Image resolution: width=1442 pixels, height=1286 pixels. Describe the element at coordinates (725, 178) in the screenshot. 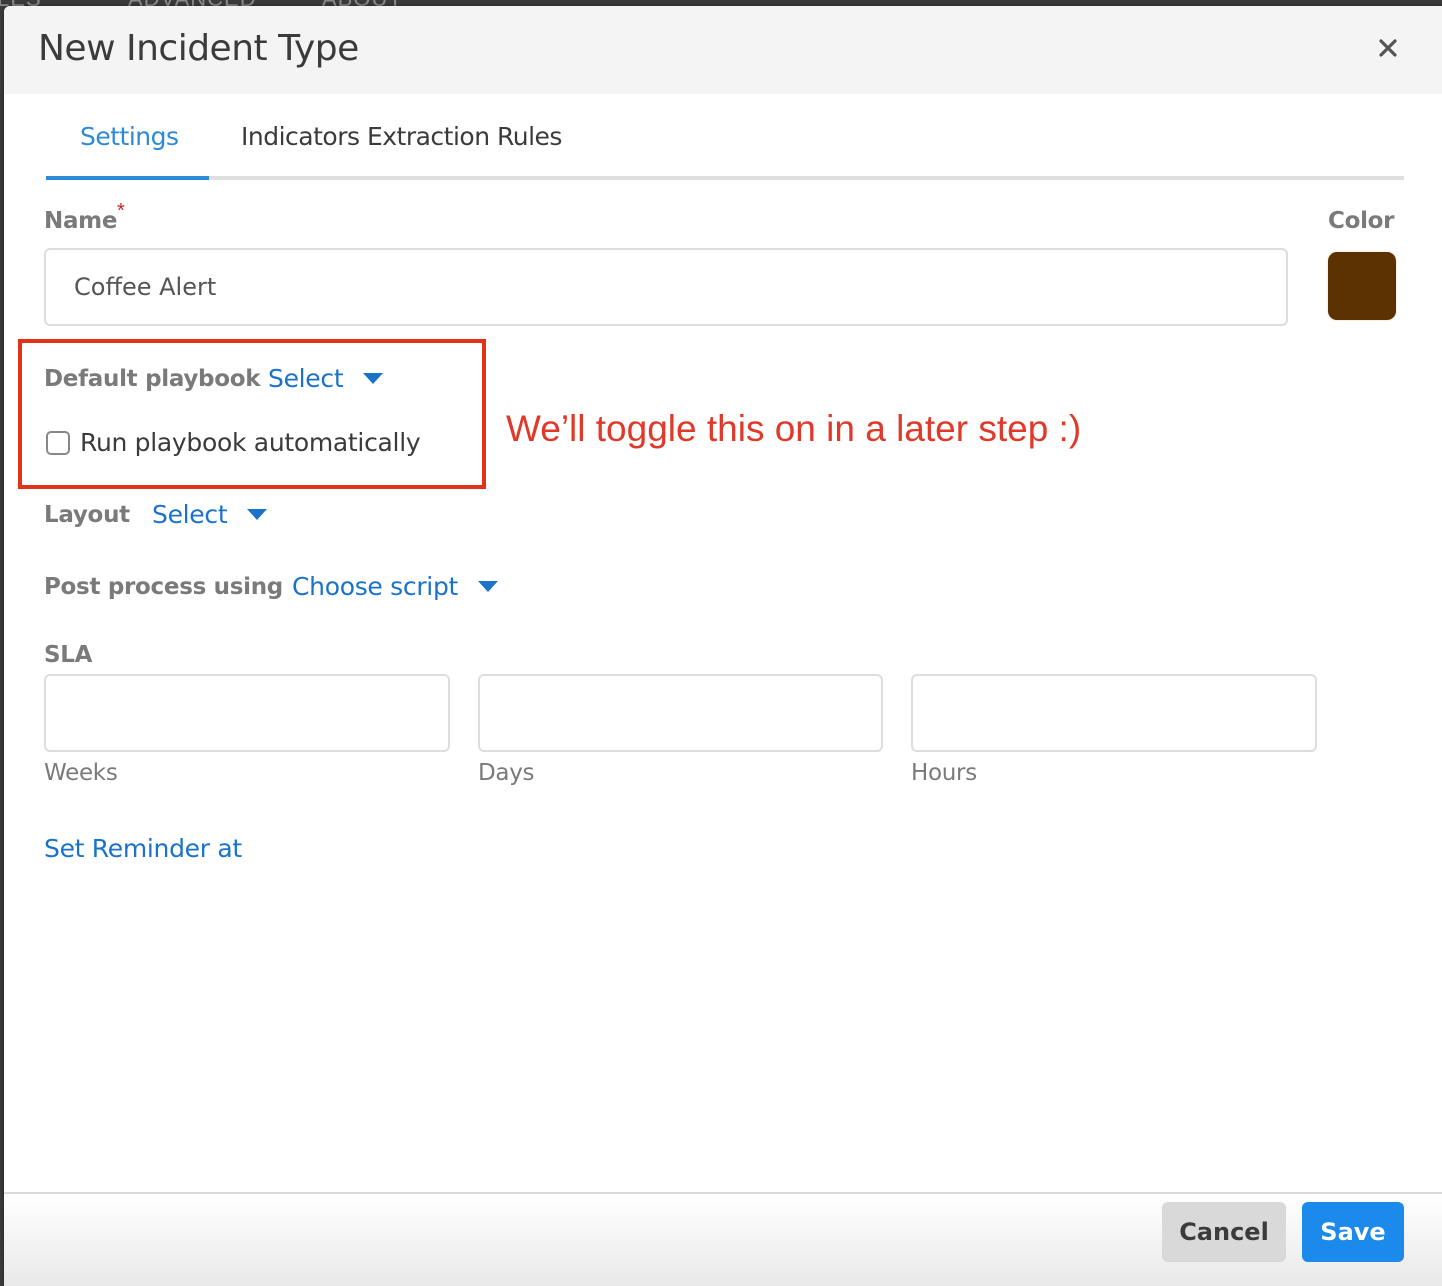

I see `tab-track` at that location.